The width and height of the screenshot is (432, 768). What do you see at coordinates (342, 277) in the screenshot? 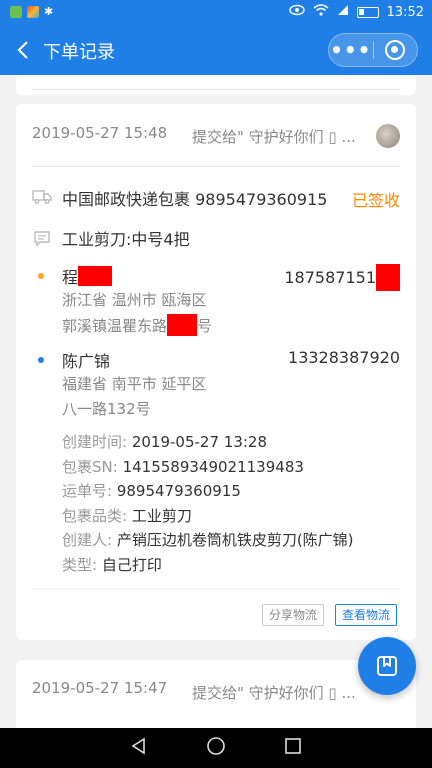
I see `recipient-phone: 187587151` at bounding box center [342, 277].